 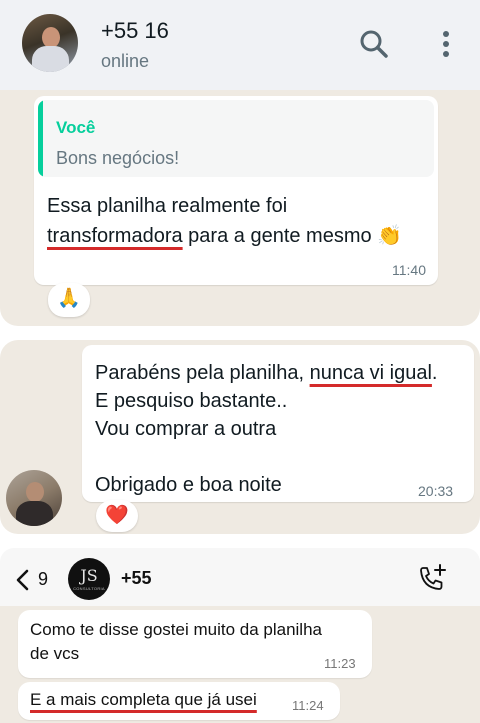 What do you see at coordinates (89, 588) in the screenshot?
I see `logo-subtitle: CONSULTORIA` at bounding box center [89, 588].